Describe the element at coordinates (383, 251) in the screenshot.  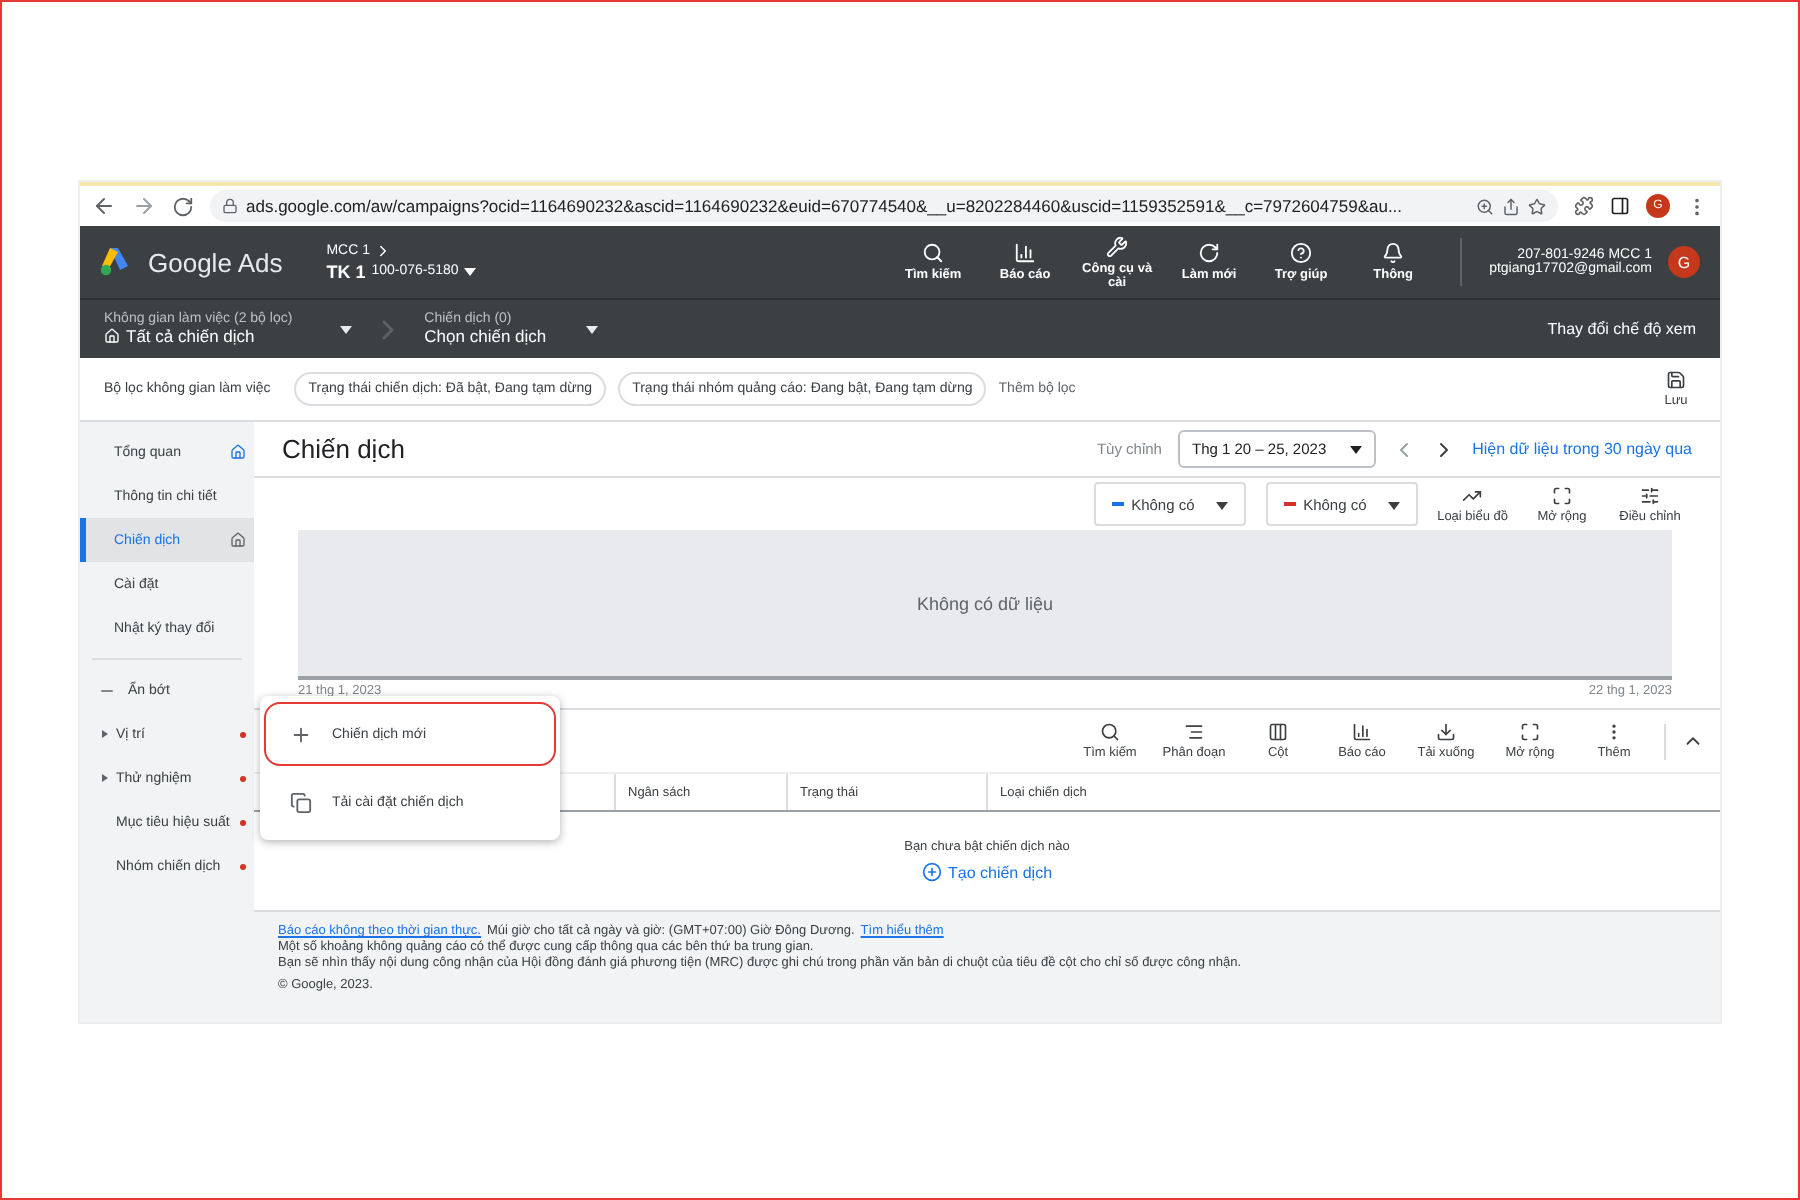
I see `chevron-right-icon` at that location.